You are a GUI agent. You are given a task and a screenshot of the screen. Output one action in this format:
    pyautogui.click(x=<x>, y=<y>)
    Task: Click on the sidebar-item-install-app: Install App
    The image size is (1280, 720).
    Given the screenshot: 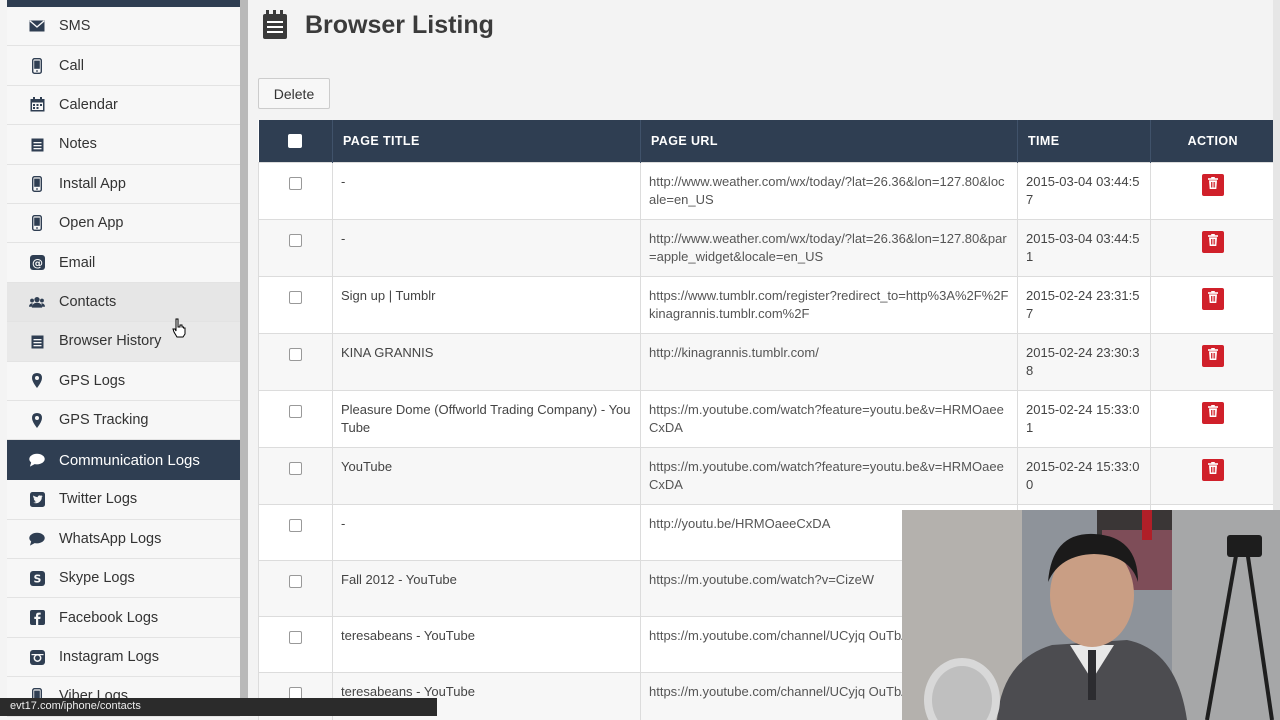 What is the action you would take?
    pyautogui.click(x=123, y=184)
    